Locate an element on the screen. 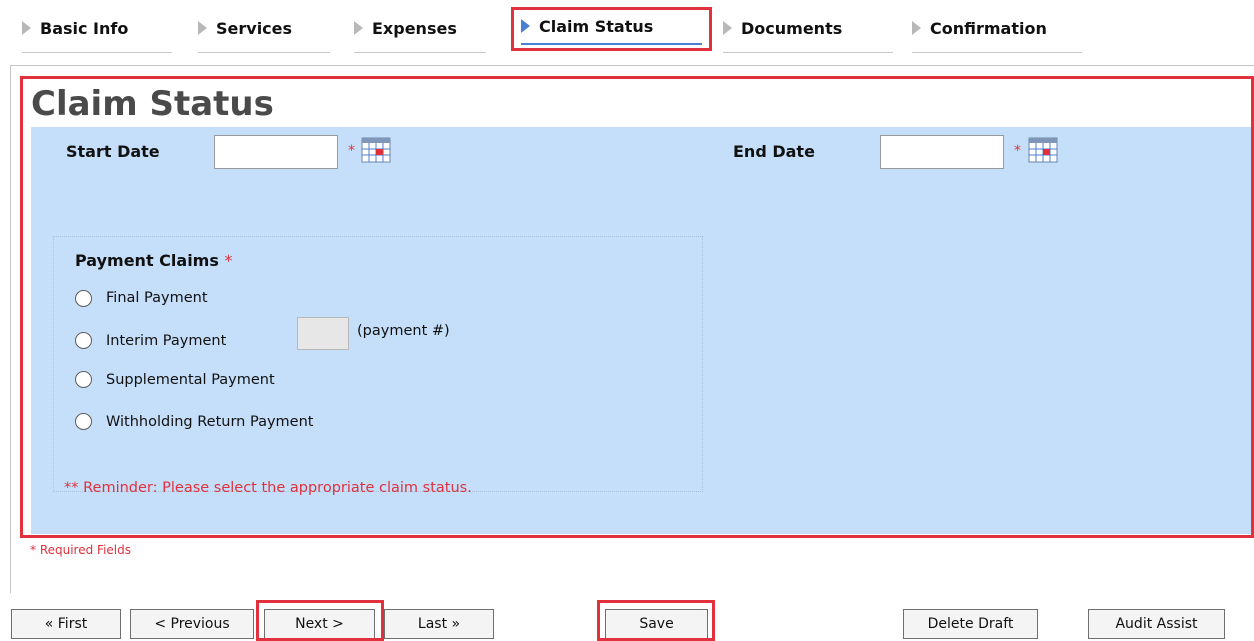 The image size is (1254, 641). audit-assist-button: Audit Assist is located at coordinates (1156, 624).